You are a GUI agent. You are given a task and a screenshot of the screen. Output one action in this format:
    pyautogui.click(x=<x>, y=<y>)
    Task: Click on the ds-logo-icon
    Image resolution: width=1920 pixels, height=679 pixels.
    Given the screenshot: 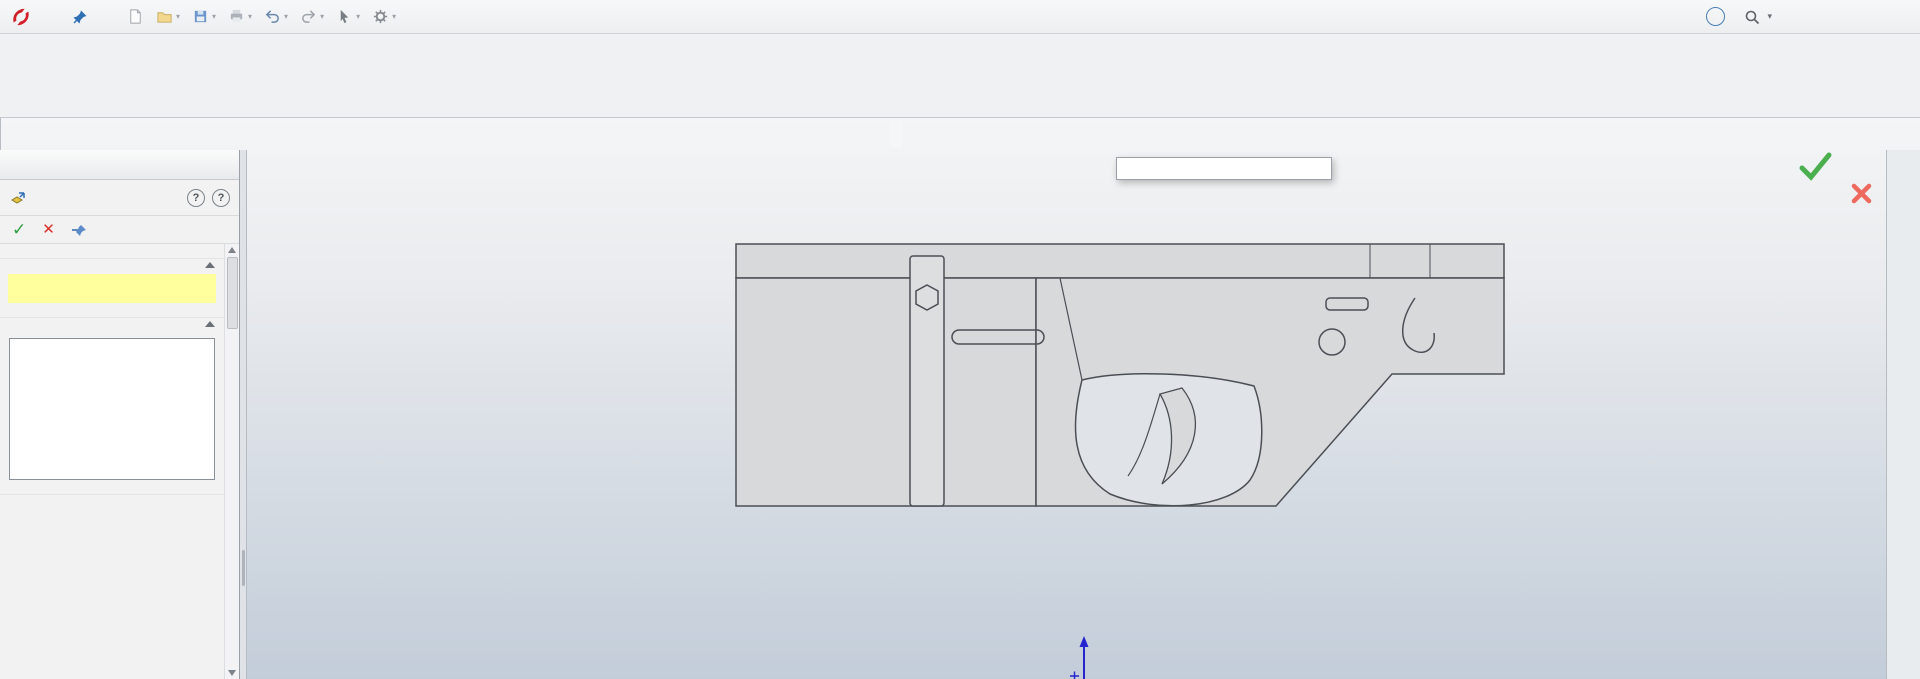 What is the action you would take?
    pyautogui.click(x=21, y=16)
    